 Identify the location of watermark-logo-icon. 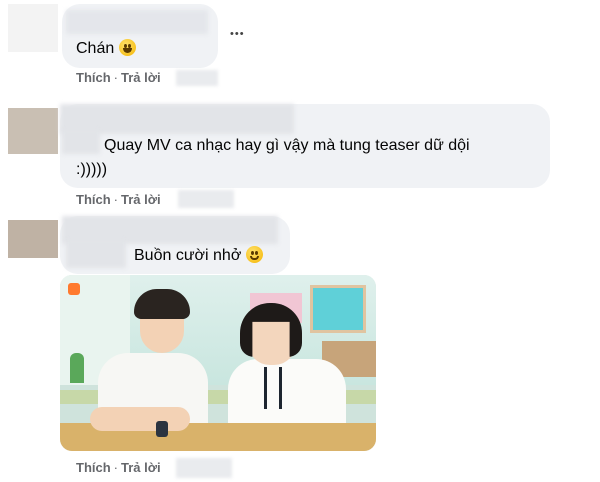
(74, 289).